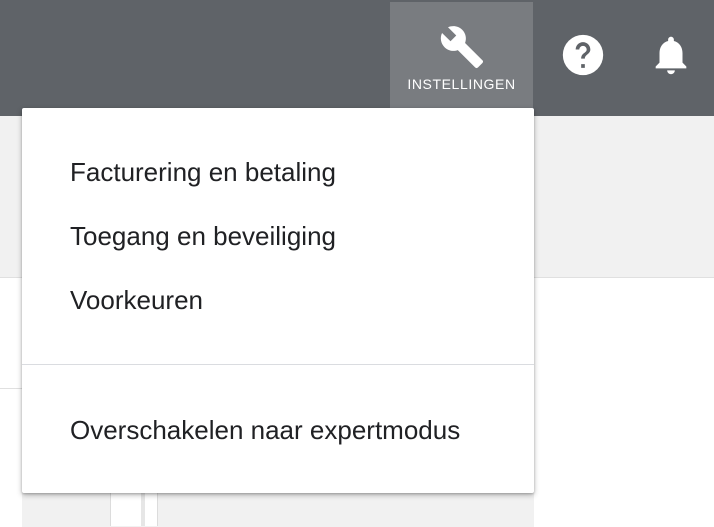  What do you see at coordinates (292, 300) in the screenshot?
I see `menu-item-preferences: Voorkeuren` at bounding box center [292, 300].